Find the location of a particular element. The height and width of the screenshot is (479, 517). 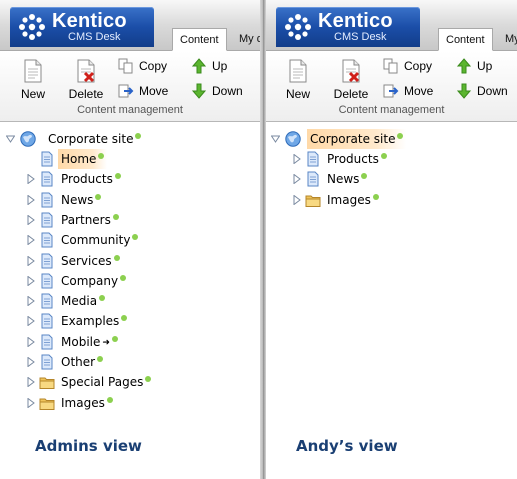

new-document-icon is located at coordinates (298, 71).